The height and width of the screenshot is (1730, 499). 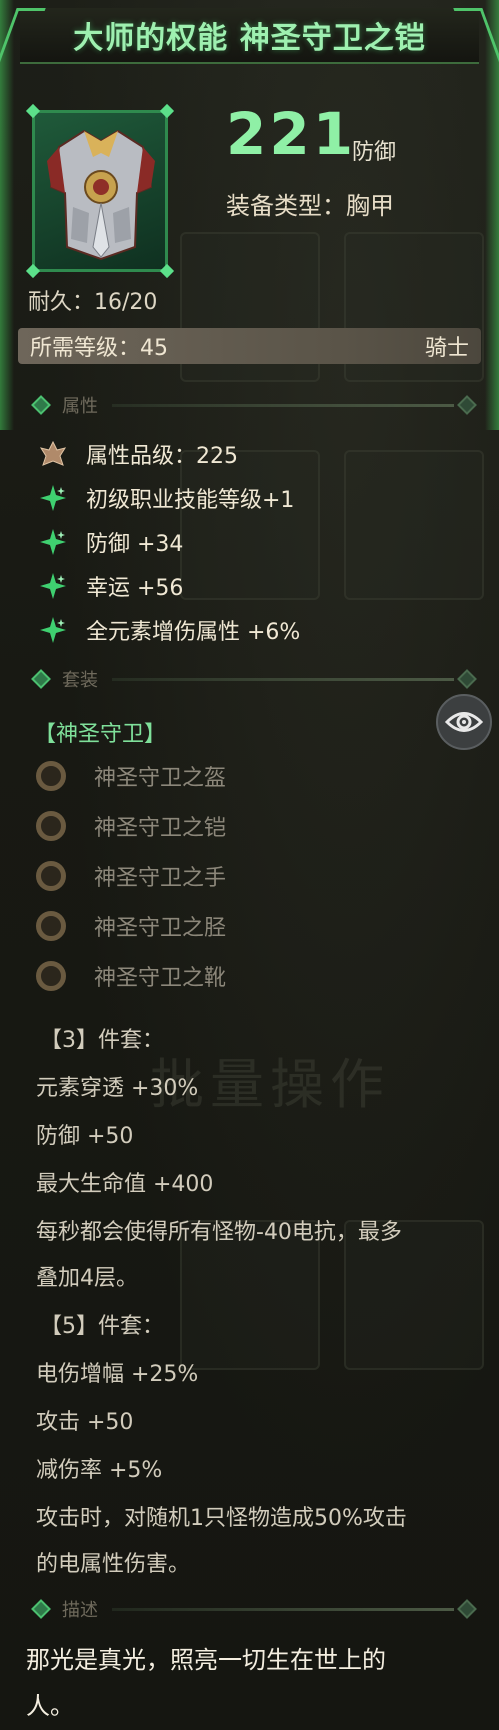 I want to click on attribute-text: 防御 +34, so click(x=135, y=544).